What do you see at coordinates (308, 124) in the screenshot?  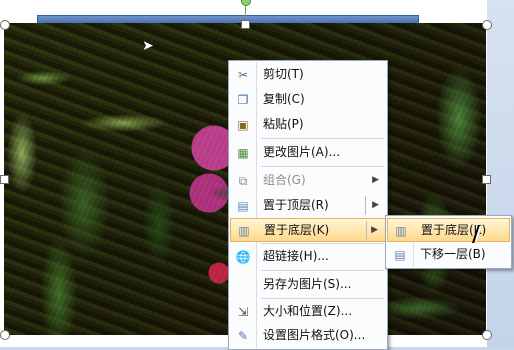 I see `menu-item-paste: ▣ 粘贴(P)` at bounding box center [308, 124].